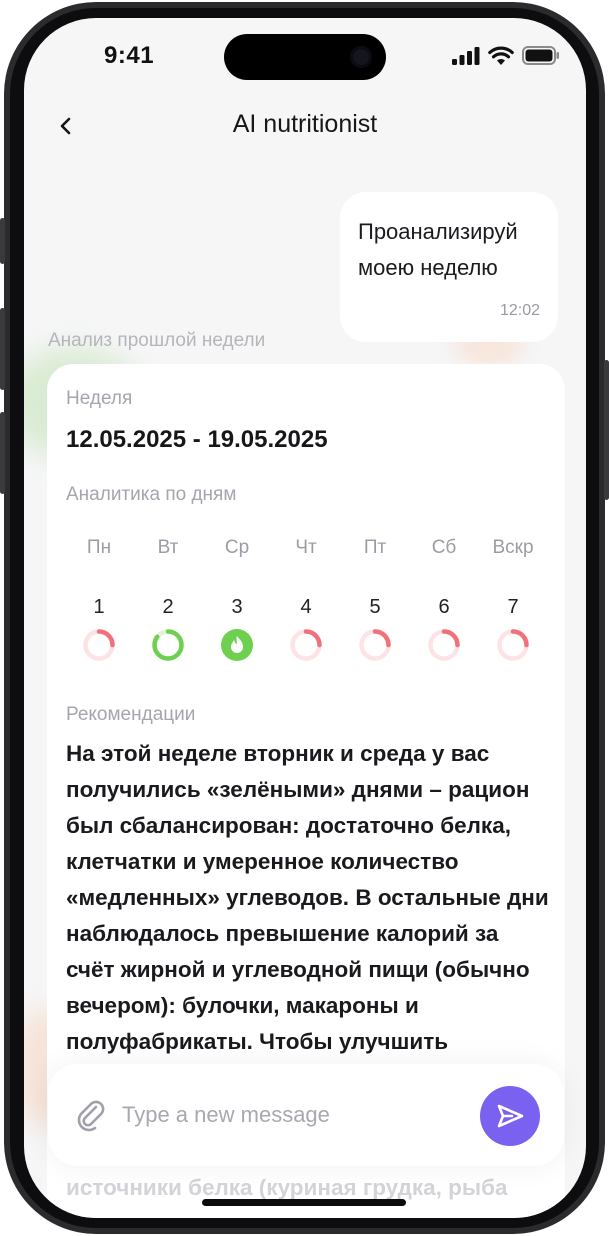 The image size is (609, 1236). What do you see at coordinates (292, 1115) in the screenshot?
I see `message-input` at bounding box center [292, 1115].